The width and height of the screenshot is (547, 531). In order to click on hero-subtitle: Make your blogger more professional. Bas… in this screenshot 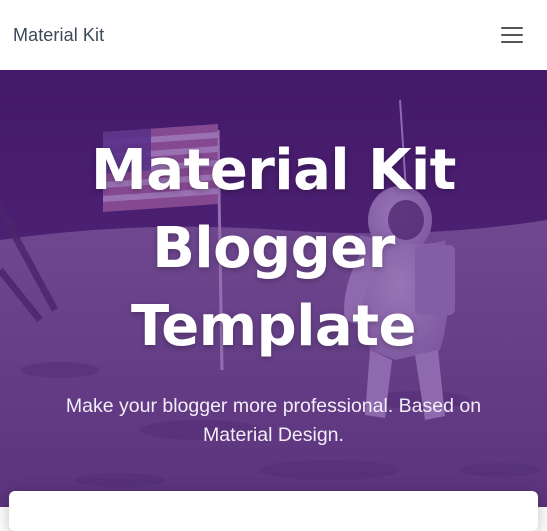, I will do `click(273, 420)`.